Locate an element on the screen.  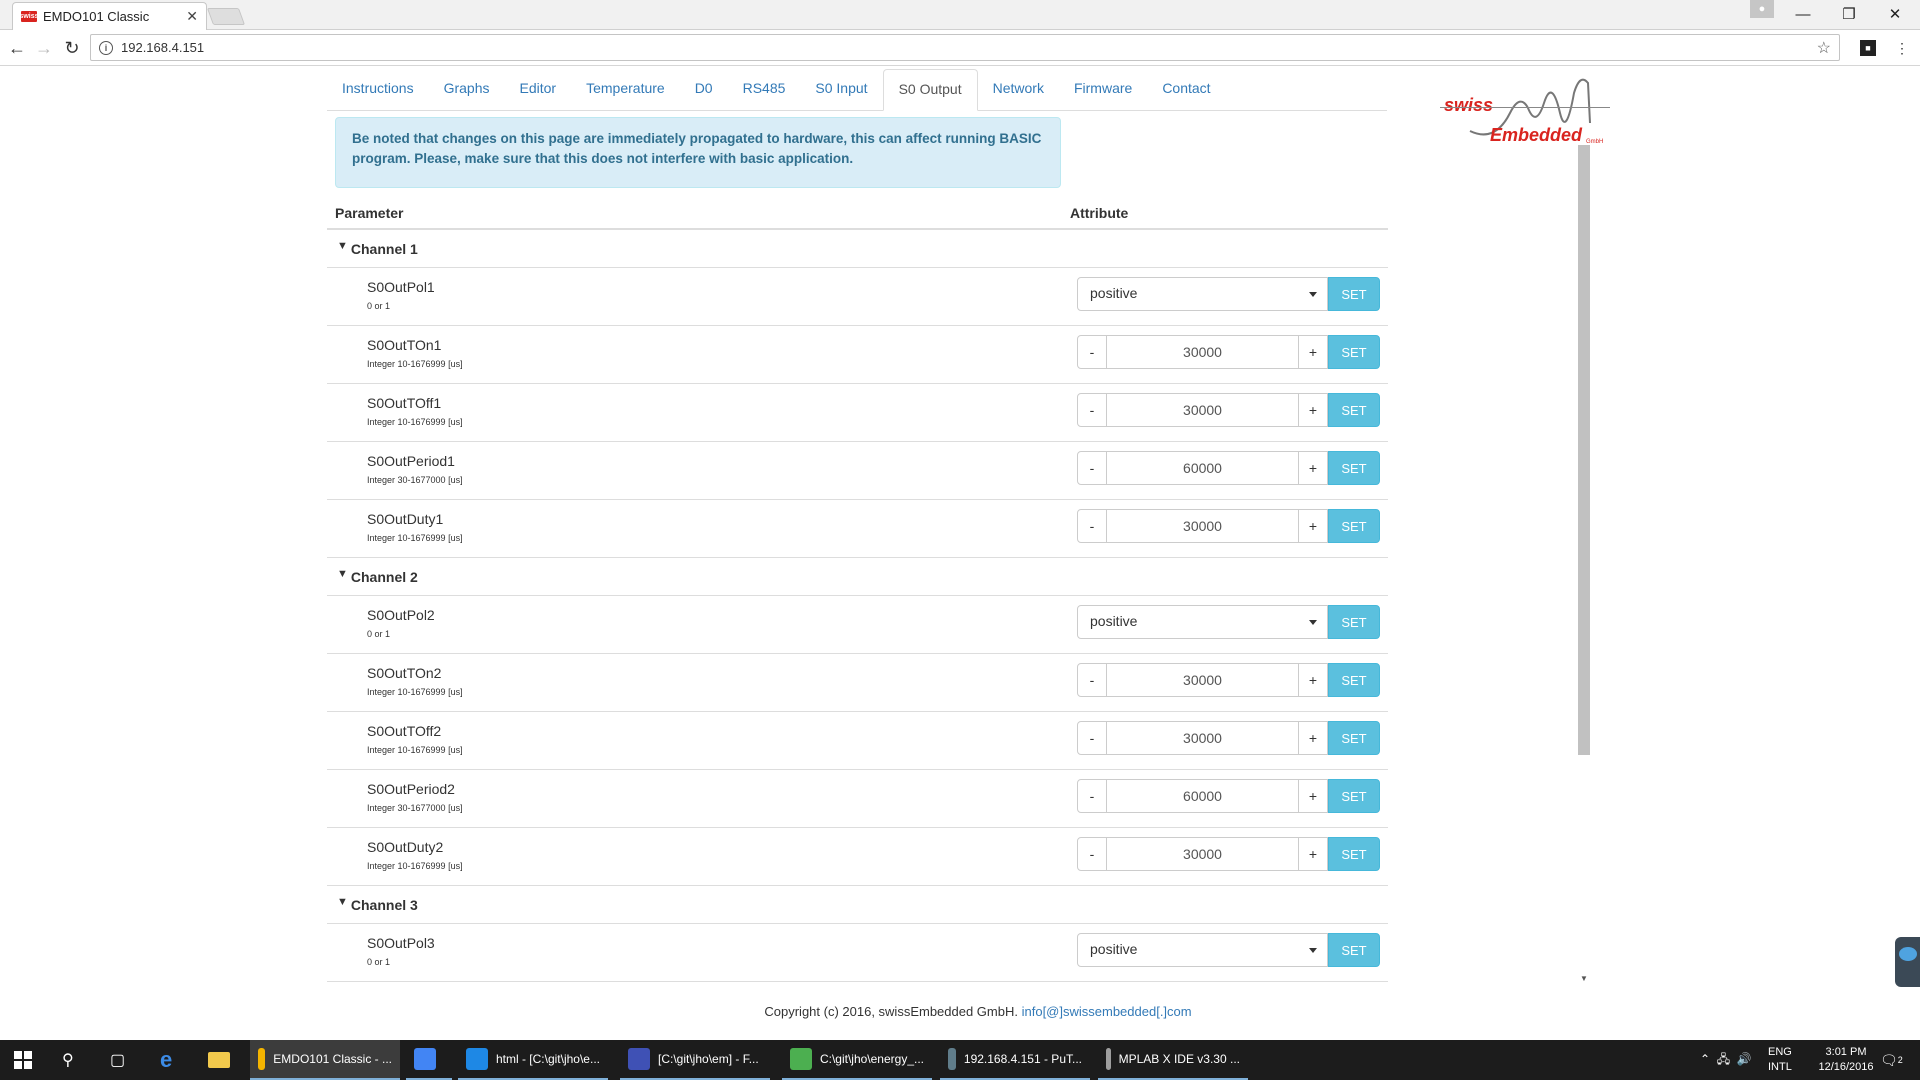
browser-tab: swiss EMDO101 Classic ✕ is located at coordinates (109, 16).